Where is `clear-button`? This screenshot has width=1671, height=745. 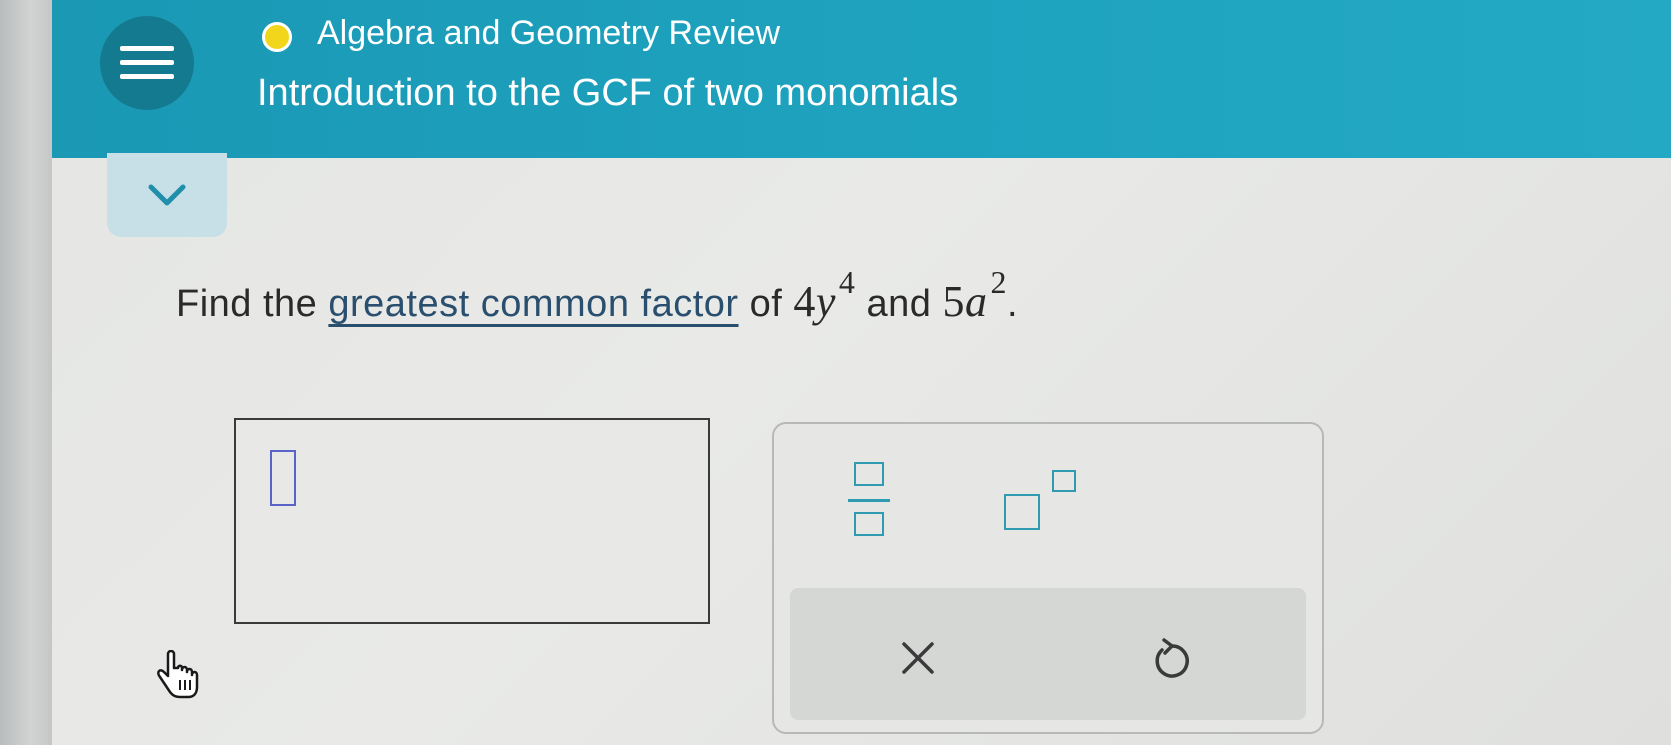
clear-button is located at coordinates (918, 658).